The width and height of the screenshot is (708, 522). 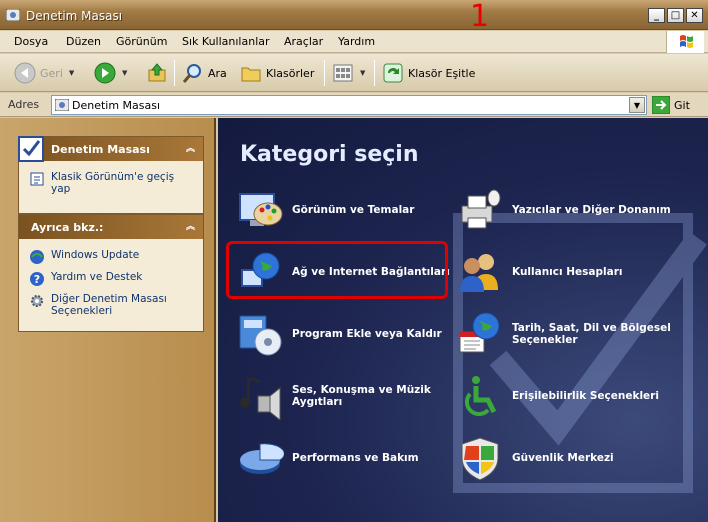 I want to click on other-options-label: Diğer Denetim Masası Seçenekleri, so click(x=109, y=305).